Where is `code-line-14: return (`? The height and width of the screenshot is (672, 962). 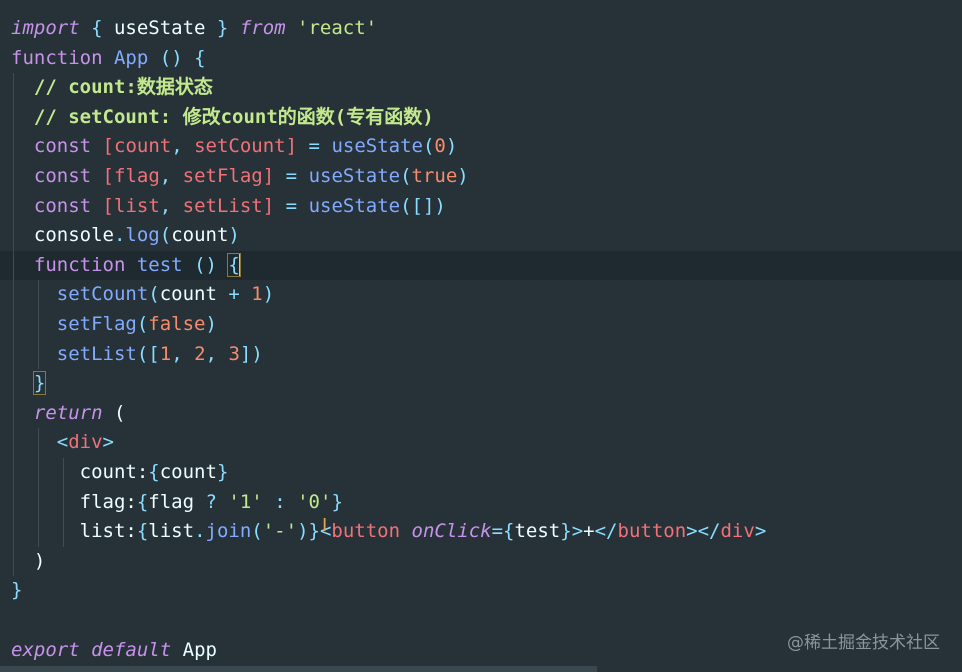 code-line-14: return ( is located at coordinates (62, 413).